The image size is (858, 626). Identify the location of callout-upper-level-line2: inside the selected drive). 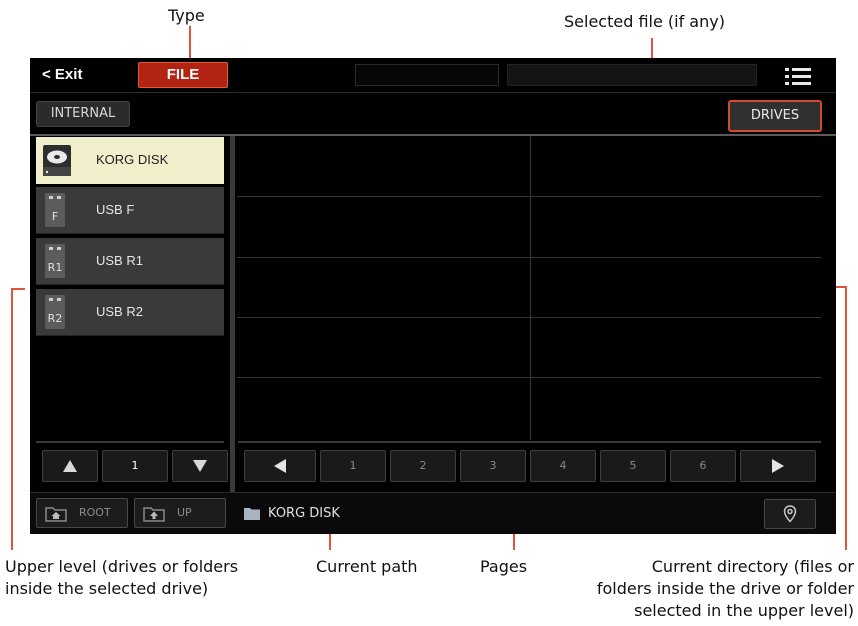
(107, 588).